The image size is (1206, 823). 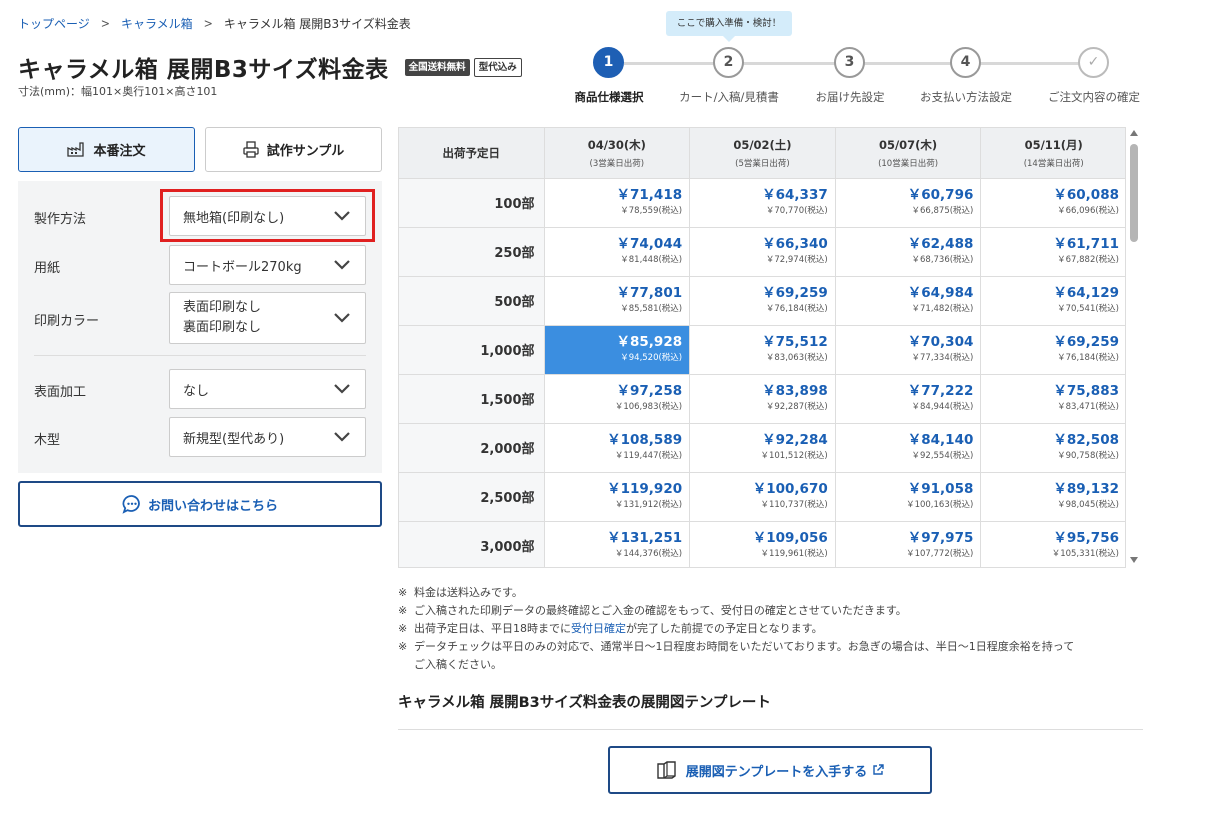 I want to click on step-5-label: ご注文内容の確定, so click(x=1094, y=97).